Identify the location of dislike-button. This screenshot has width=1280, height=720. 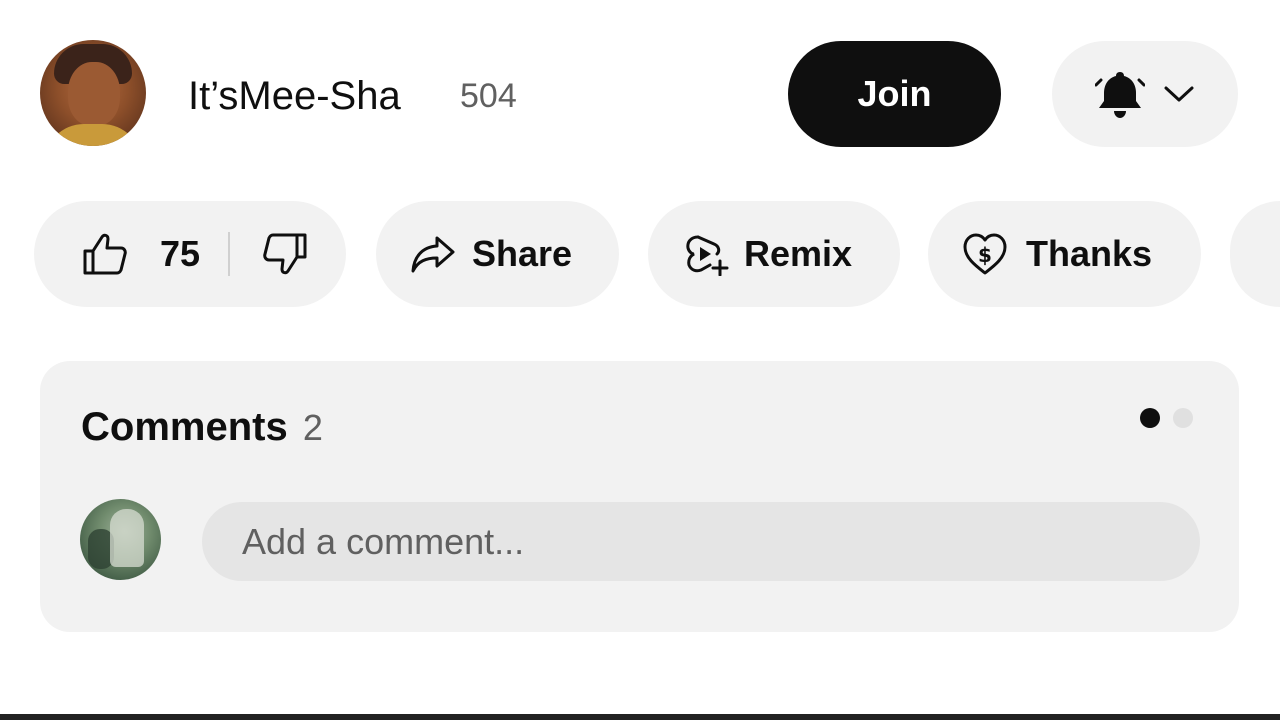
(285, 254).